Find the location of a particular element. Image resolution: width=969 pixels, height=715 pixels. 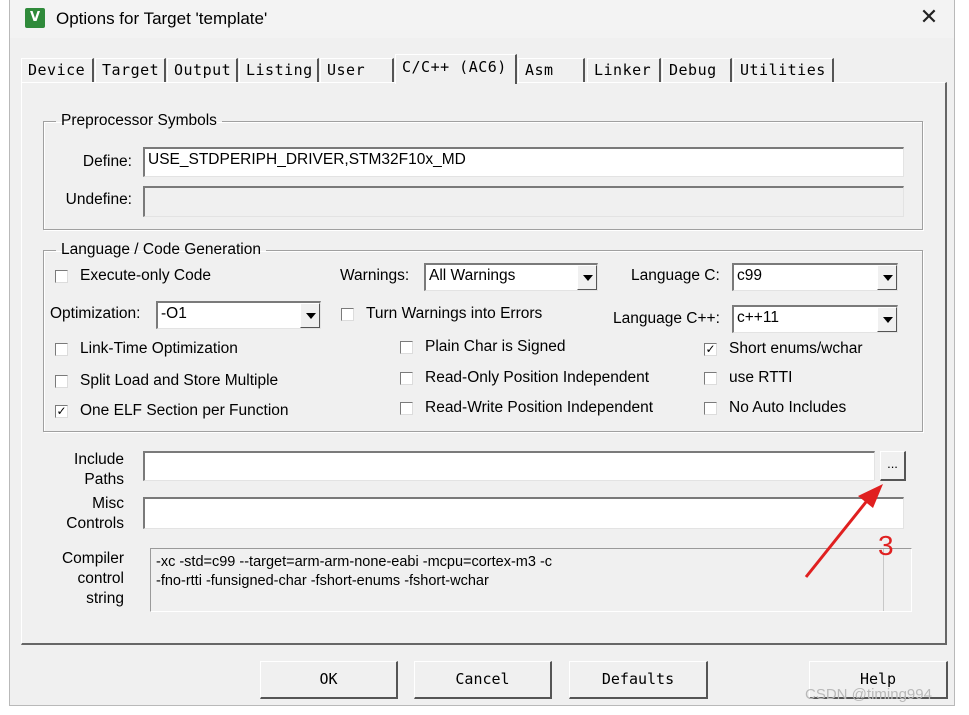

watermark: CSDN @timing994 is located at coordinates (868, 694).